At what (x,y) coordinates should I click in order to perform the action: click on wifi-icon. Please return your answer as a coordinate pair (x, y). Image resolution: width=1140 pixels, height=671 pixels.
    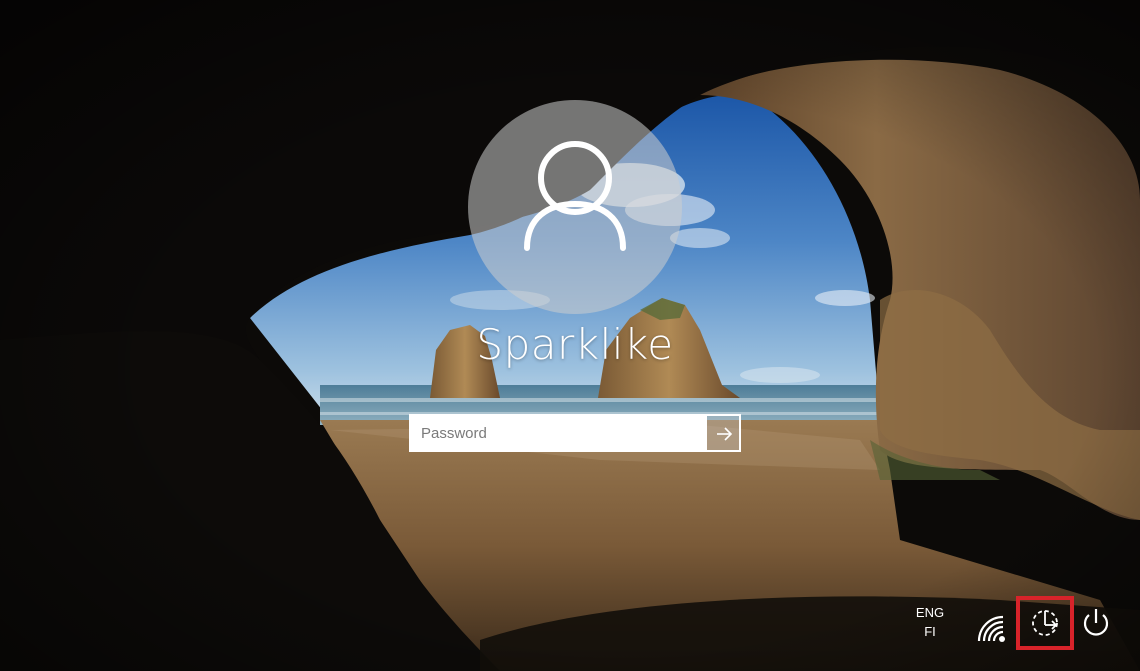
    Looking at the image, I should click on (991, 628).